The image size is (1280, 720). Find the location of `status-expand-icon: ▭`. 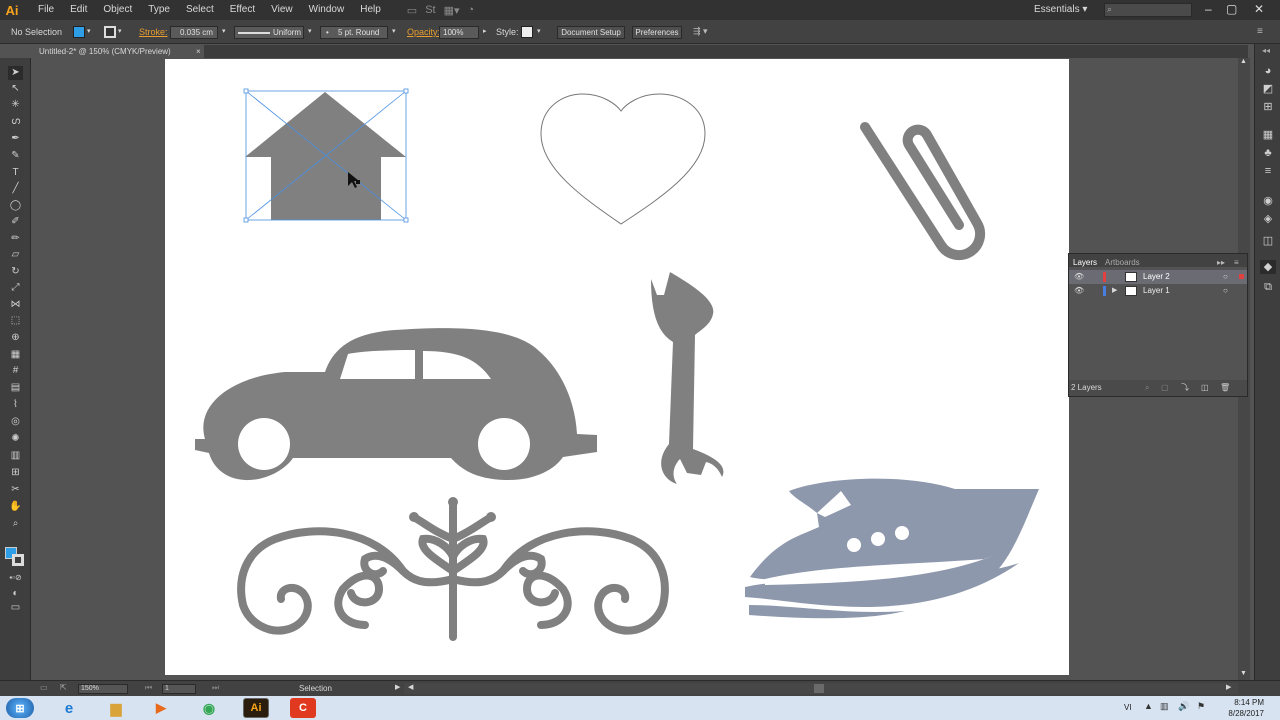

status-expand-icon: ▭ is located at coordinates (44, 687).